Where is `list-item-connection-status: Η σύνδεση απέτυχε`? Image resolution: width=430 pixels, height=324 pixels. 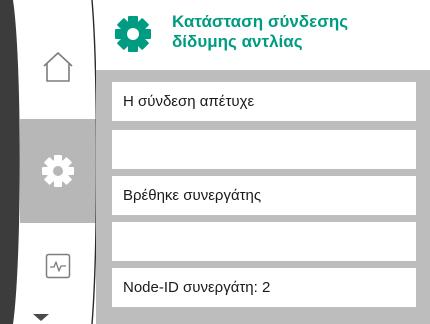 list-item-connection-status: Η σύνδεση απέτυχε is located at coordinates (264, 101).